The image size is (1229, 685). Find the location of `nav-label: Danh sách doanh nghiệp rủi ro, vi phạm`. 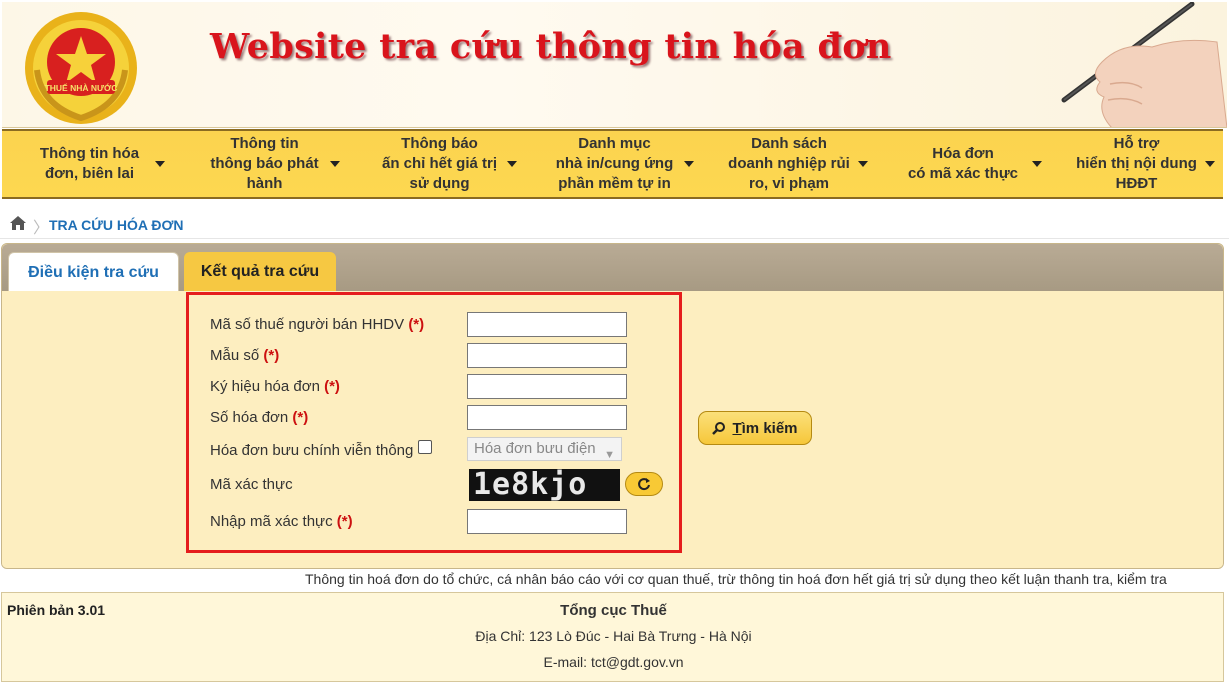

nav-label: Danh sách doanh nghiệp rủi ro, vi phạm is located at coordinates (789, 163).